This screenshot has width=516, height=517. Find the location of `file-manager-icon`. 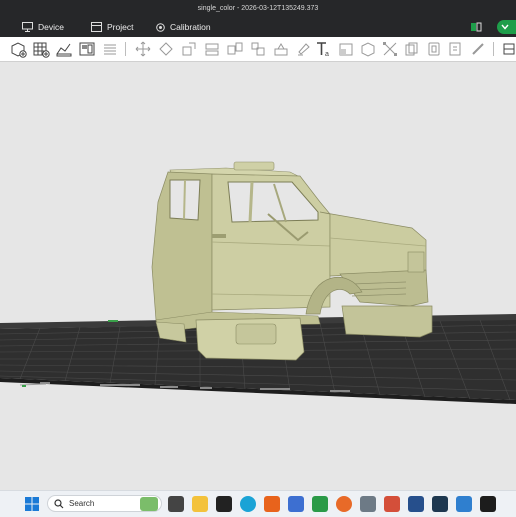

file-manager-icon is located at coordinates (176, 504).